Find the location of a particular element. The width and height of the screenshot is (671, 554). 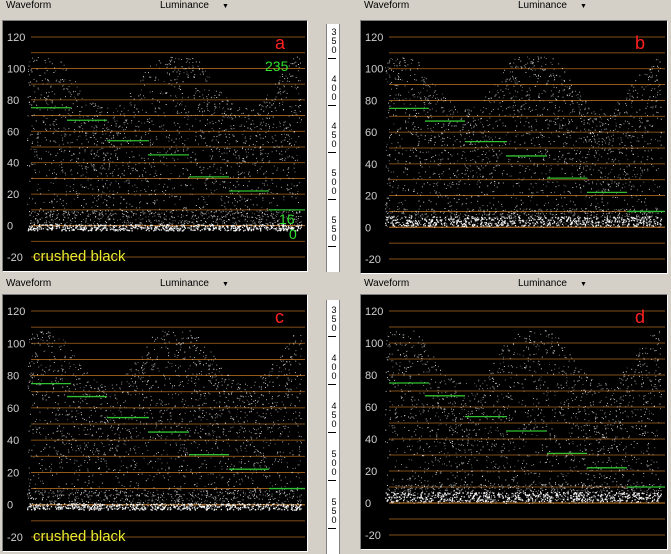

level-label: 0 is located at coordinates (293, 234).